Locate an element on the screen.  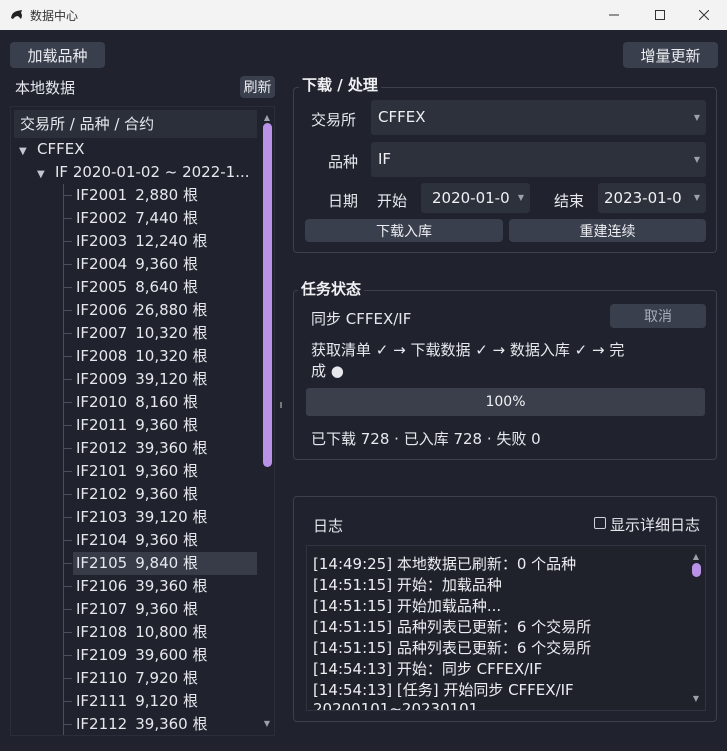
log-line: [14:54:13] [任务] 开始同步 CFFEX/IF is located at coordinates (443, 690).